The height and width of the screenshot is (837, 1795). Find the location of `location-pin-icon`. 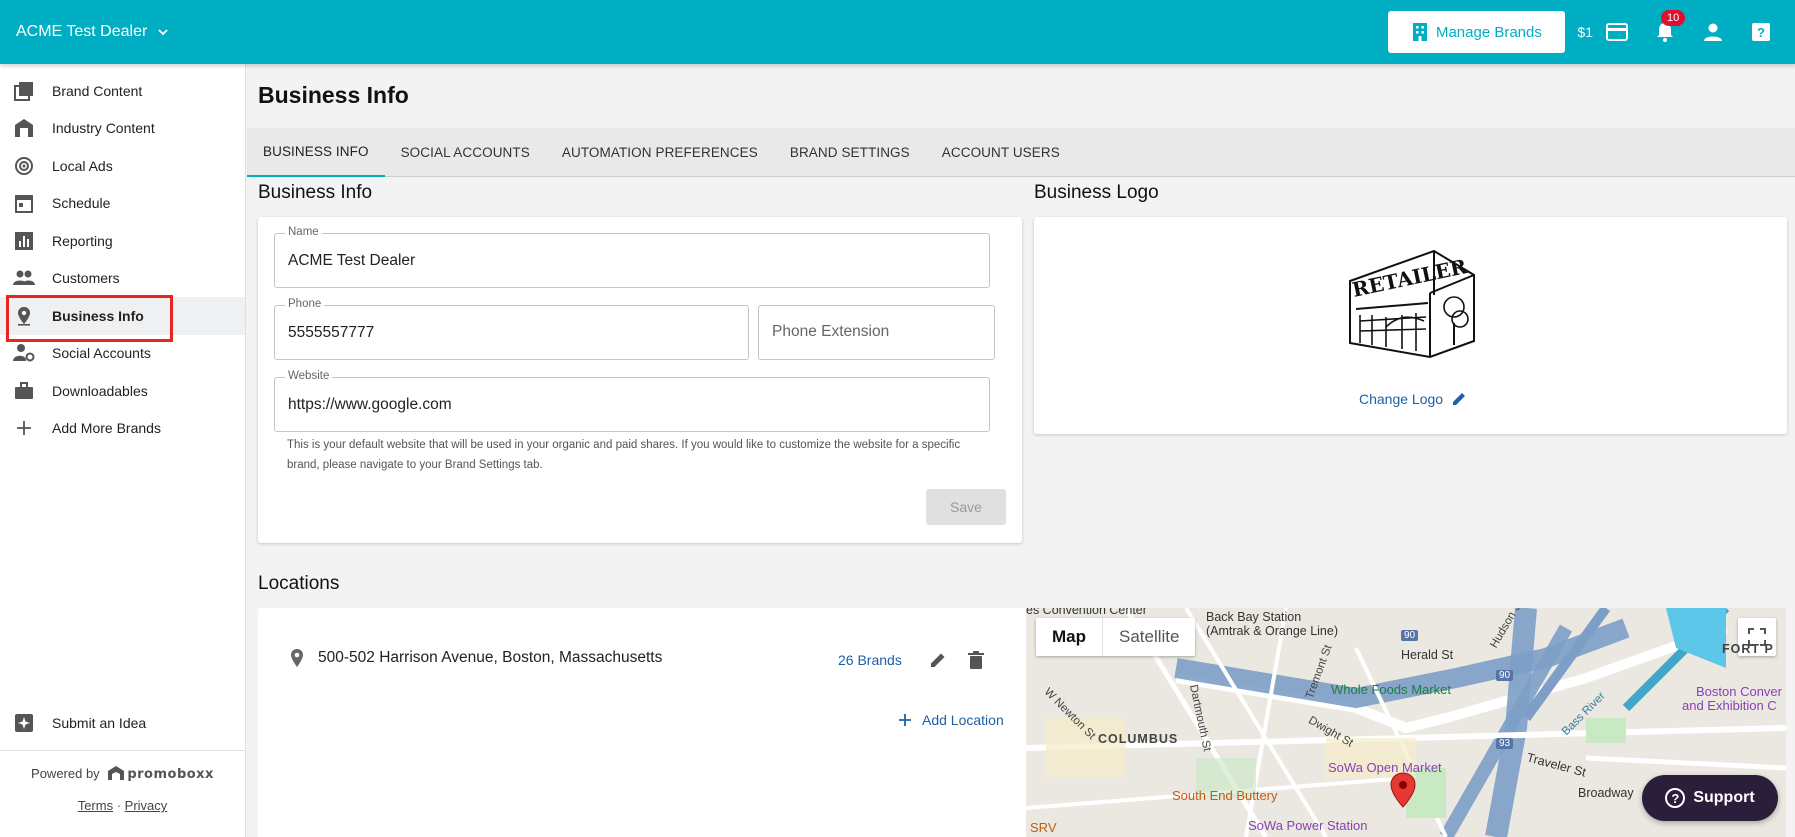

location-pin-icon is located at coordinates (297, 658).